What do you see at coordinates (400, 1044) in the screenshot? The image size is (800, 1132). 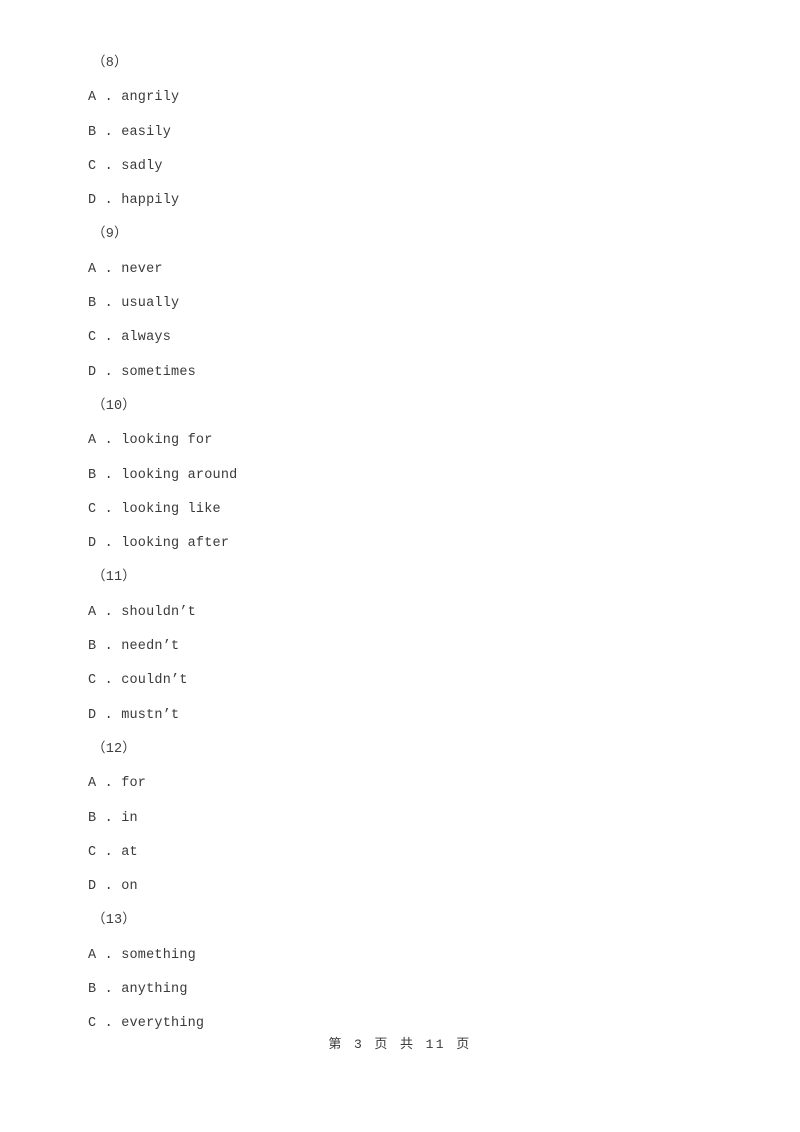 I see `page-footer: 第 3 页 共 11 页` at bounding box center [400, 1044].